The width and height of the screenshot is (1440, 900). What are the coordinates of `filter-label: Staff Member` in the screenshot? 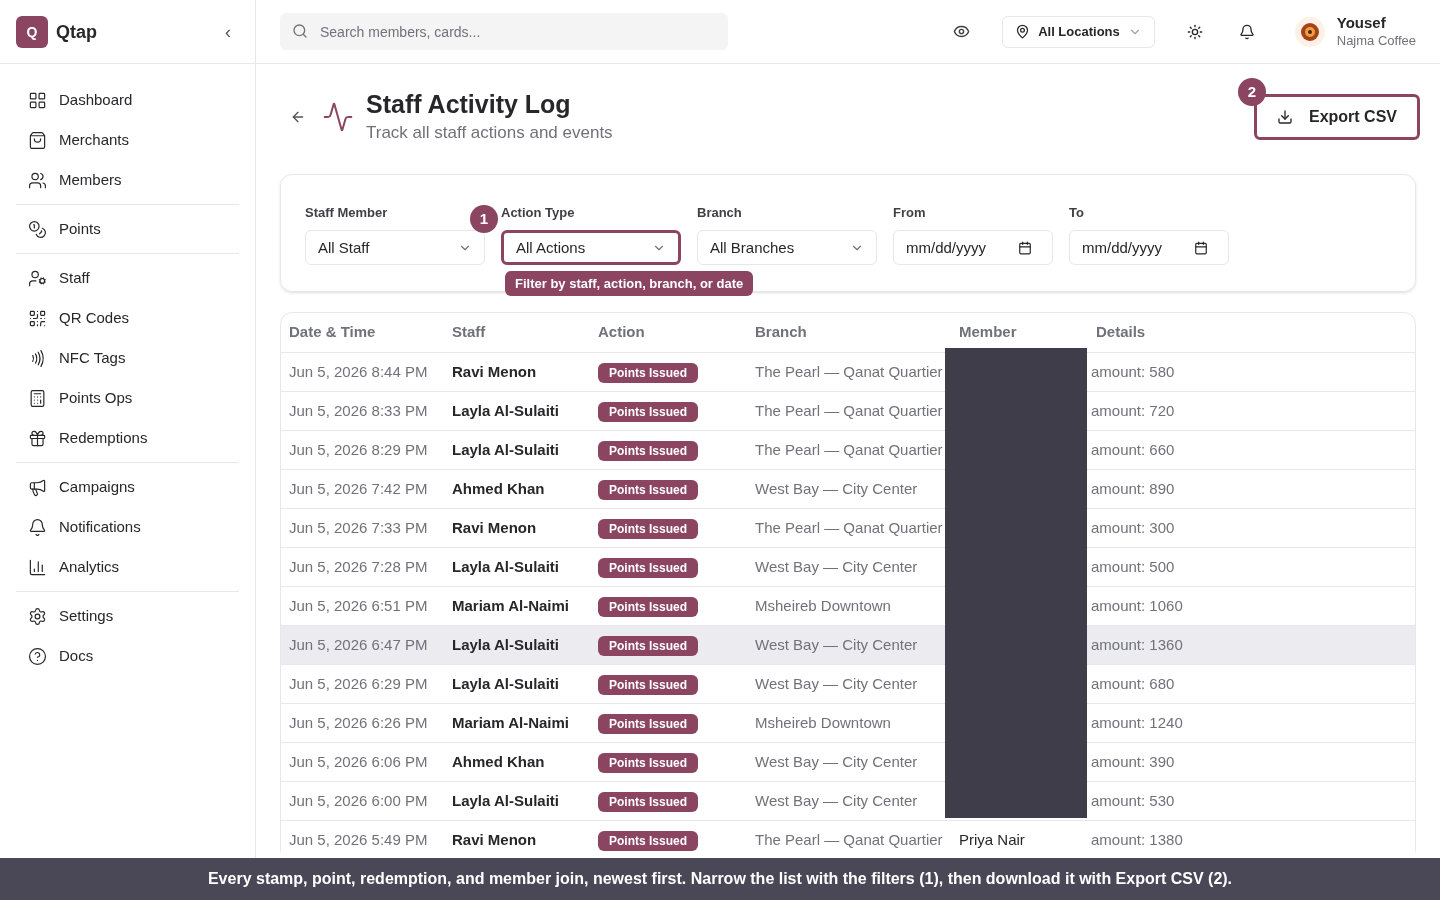 It's located at (346, 212).